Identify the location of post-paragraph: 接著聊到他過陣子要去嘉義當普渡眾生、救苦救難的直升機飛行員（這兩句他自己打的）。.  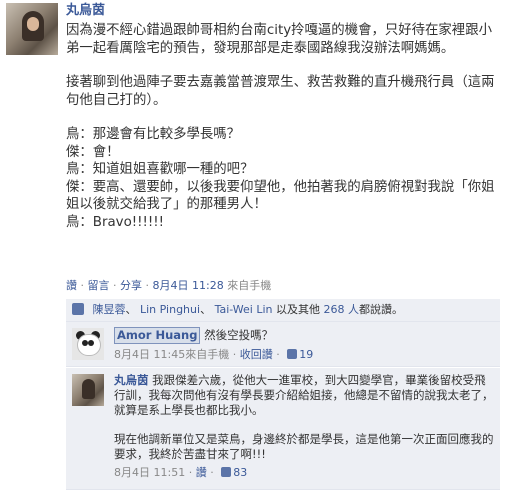
(280, 91).